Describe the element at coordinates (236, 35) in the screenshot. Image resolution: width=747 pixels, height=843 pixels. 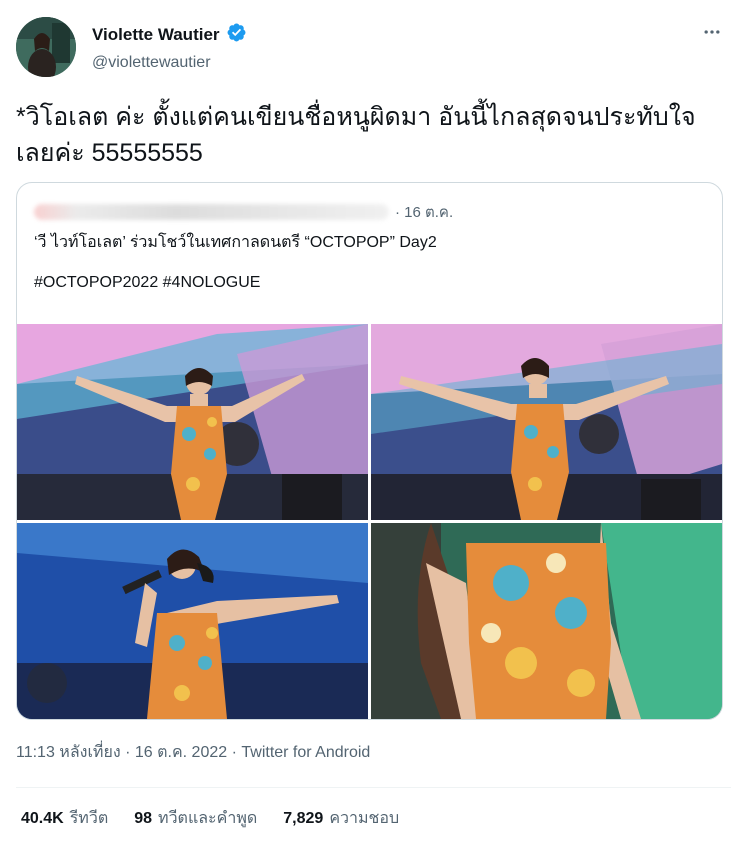
I see `verified-badge-icon` at that location.